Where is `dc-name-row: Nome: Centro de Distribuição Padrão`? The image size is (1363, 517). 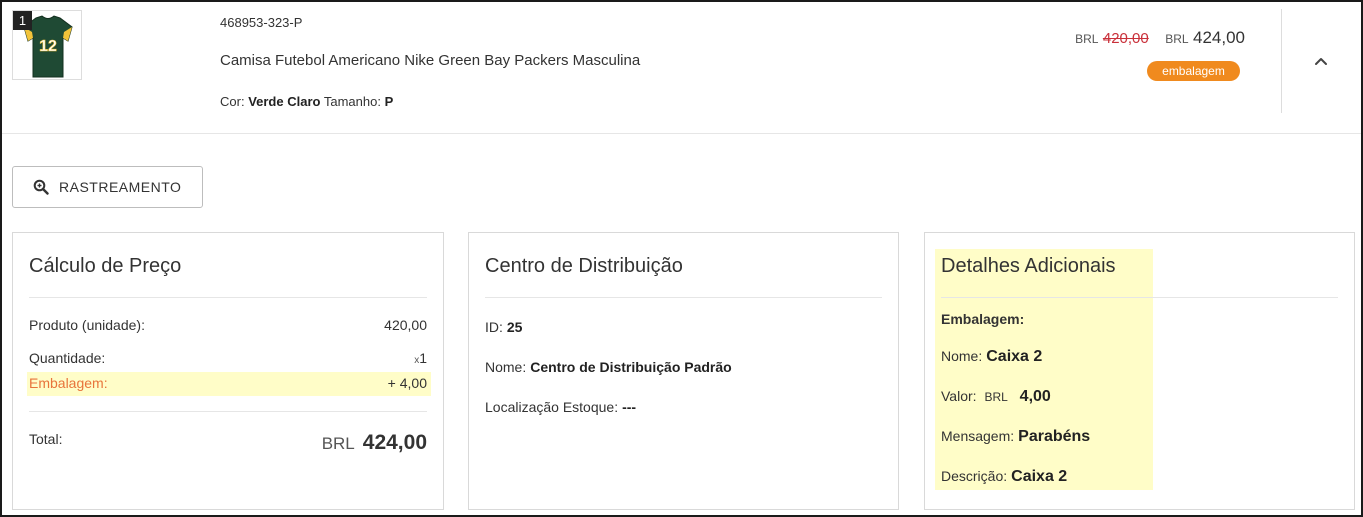 dc-name-row: Nome: Centro de Distribuição Padrão is located at coordinates (608, 367).